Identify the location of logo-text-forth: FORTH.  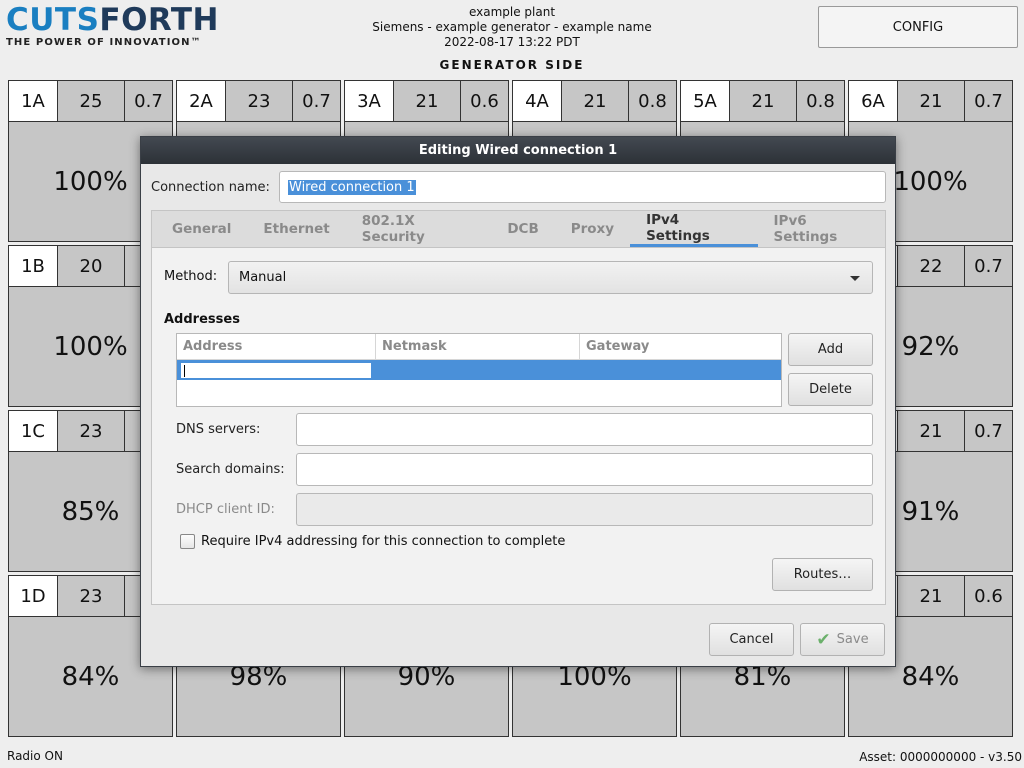
(159, 20).